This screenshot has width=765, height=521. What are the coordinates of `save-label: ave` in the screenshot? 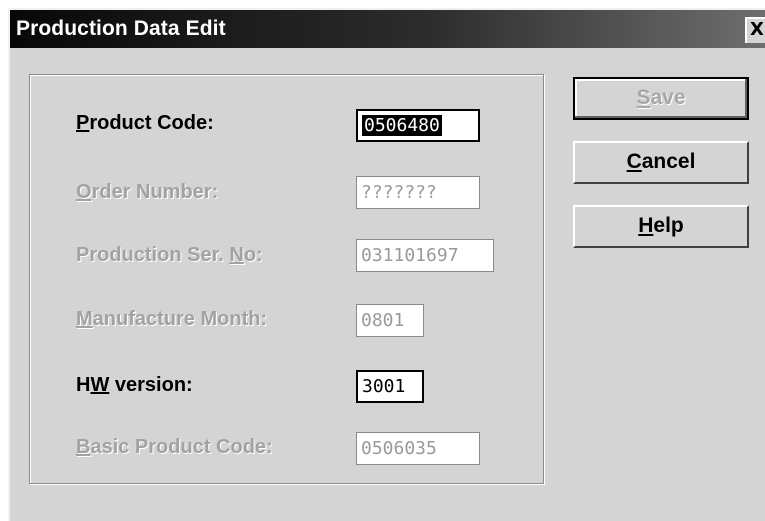 It's located at (668, 97).